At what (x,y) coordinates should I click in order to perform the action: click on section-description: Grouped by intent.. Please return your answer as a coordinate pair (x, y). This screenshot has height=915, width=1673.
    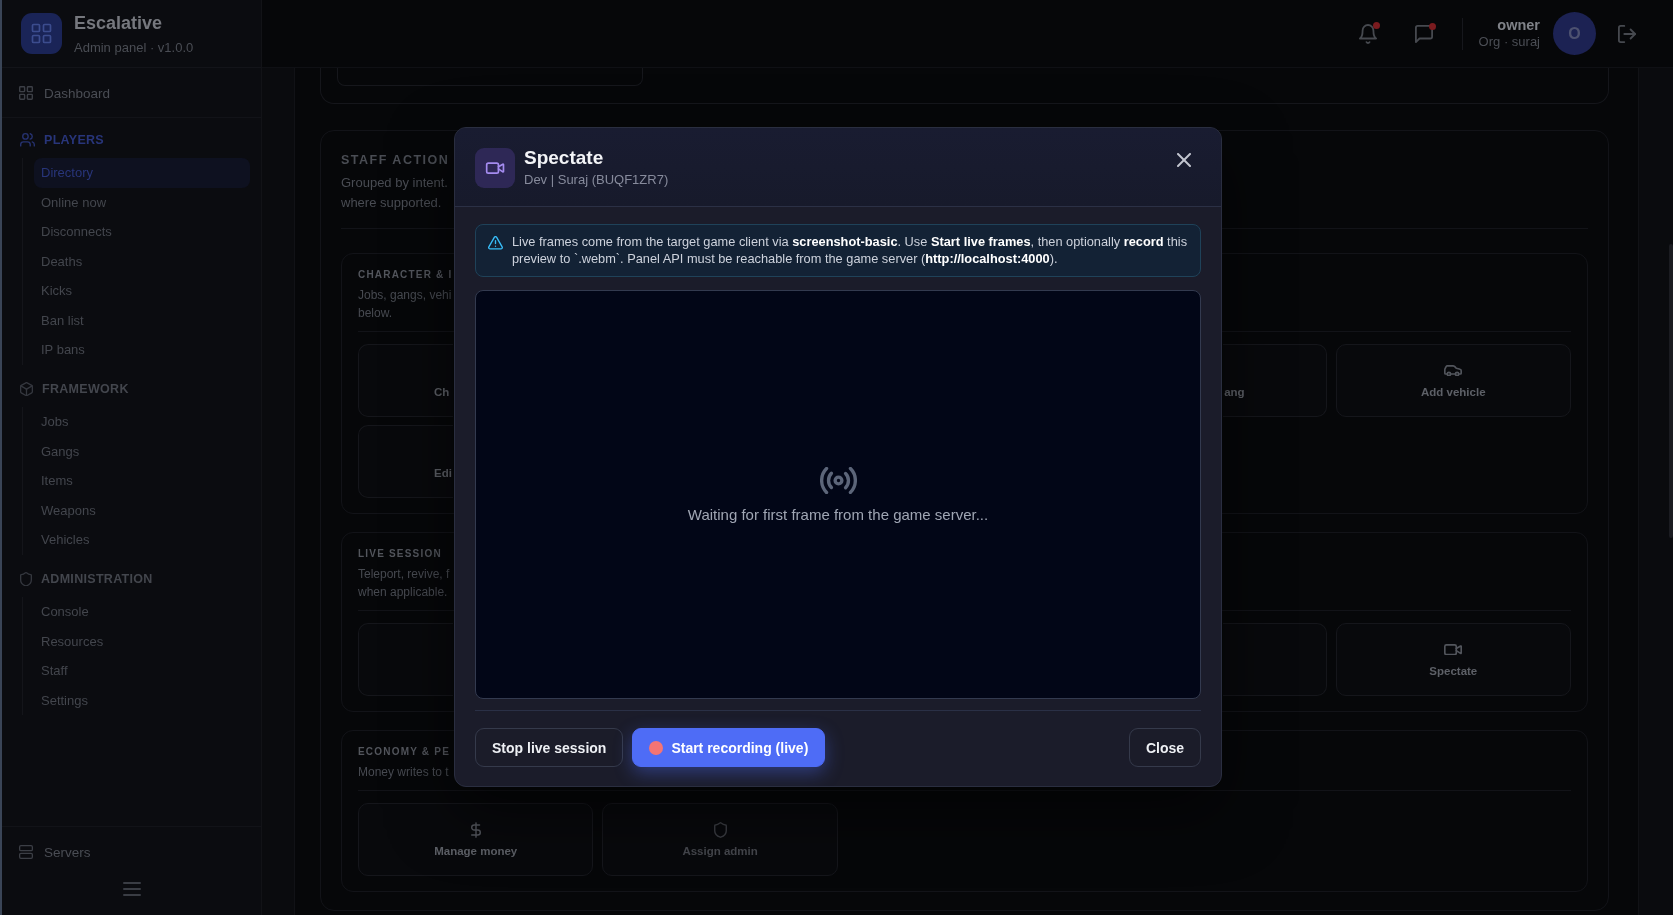
    Looking at the image, I should click on (394, 183).